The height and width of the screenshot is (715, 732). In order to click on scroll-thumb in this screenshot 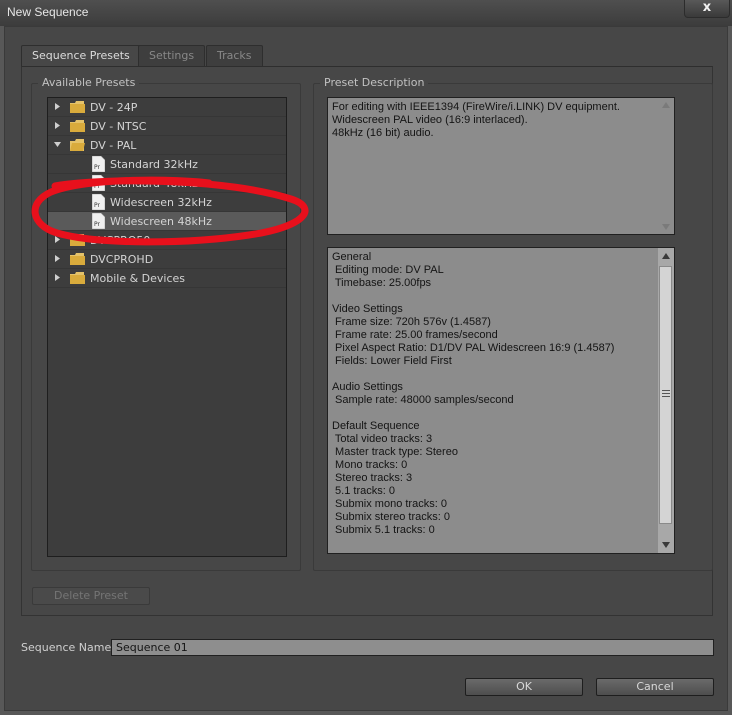, I will do `click(665, 395)`.